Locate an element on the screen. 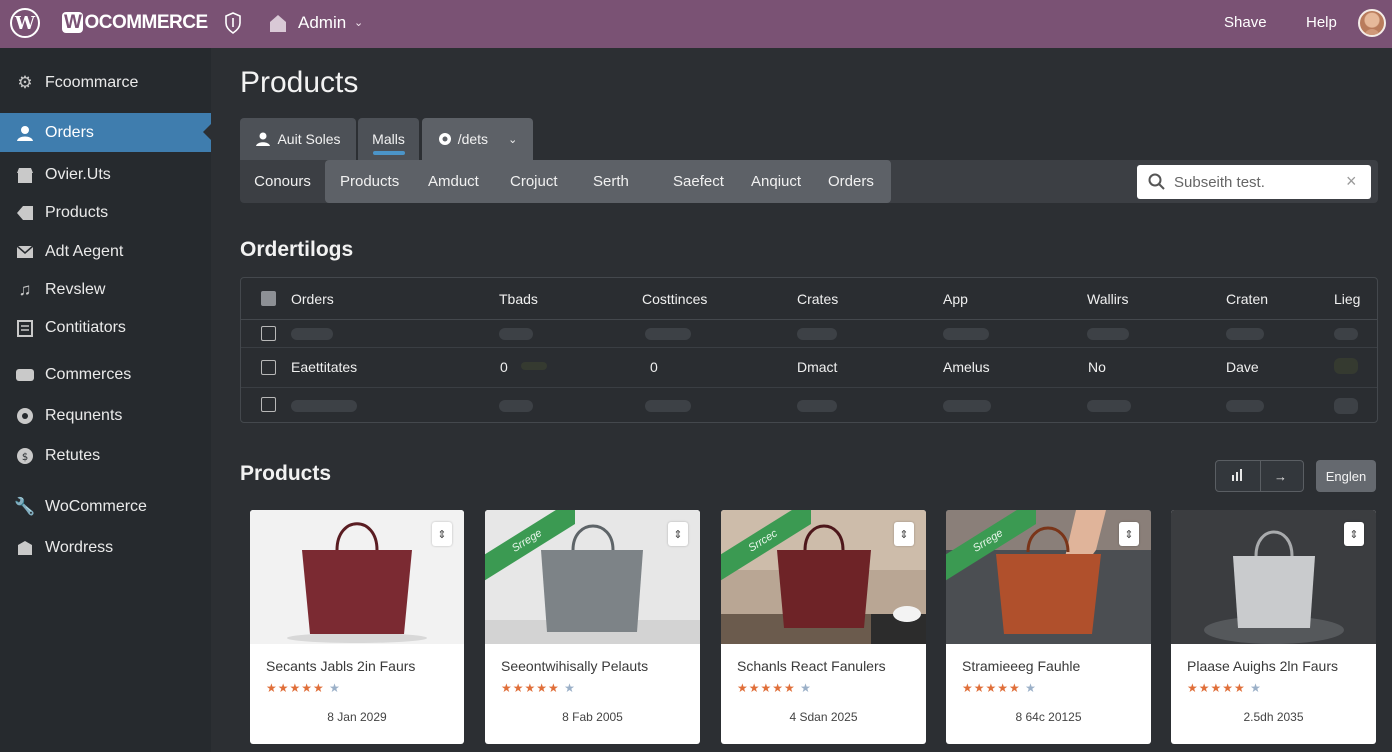  shield-icon is located at coordinates (233, 23).